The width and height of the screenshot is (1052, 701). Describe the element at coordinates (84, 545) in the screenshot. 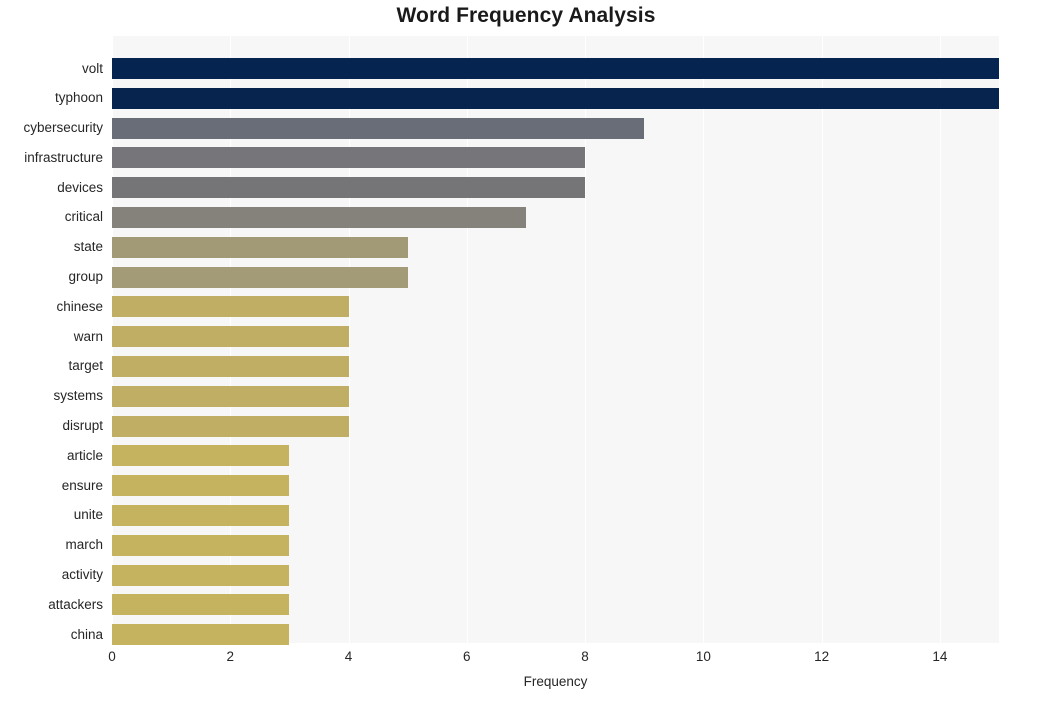

I see `y-tick-label-march: march` at that location.